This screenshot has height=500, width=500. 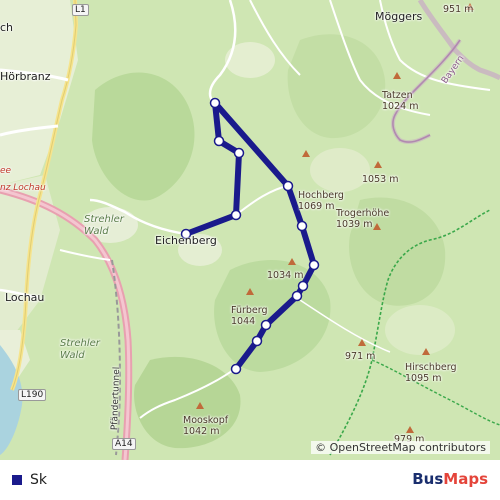 I want to click on place-lochau: Lochau, so click(x=25, y=297).